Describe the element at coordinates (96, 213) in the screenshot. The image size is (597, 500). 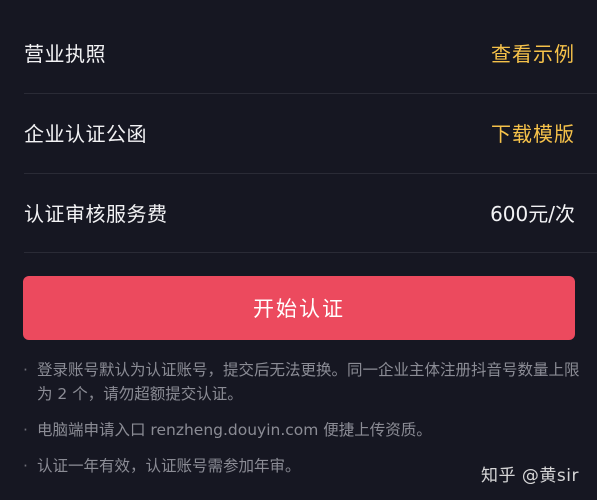
I see `service-fee-label: 认证审核服务费` at that location.